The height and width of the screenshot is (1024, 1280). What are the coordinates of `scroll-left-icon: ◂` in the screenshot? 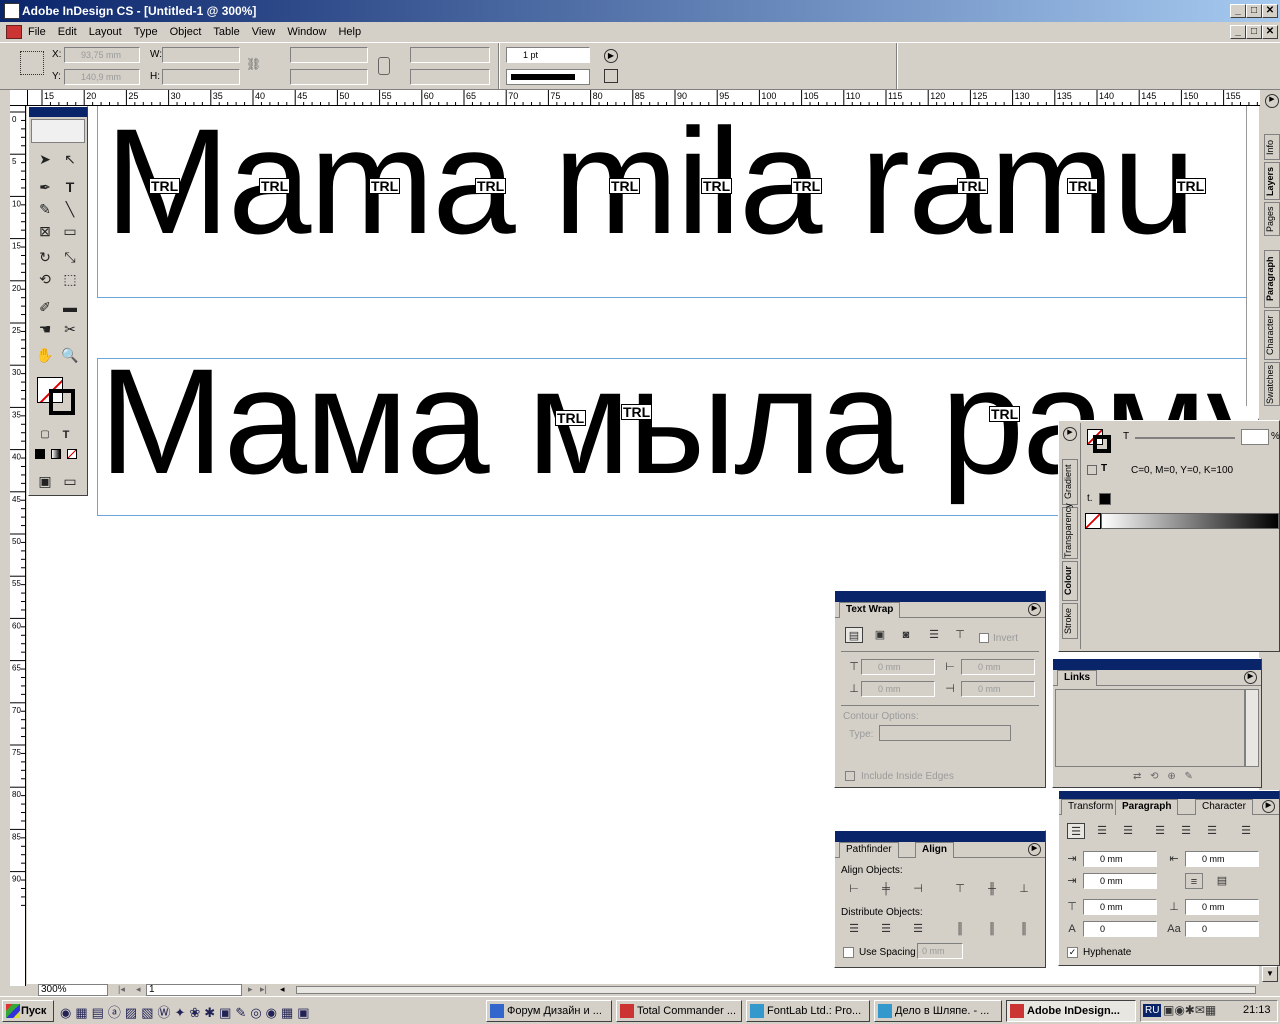 It's located at (287, 990).